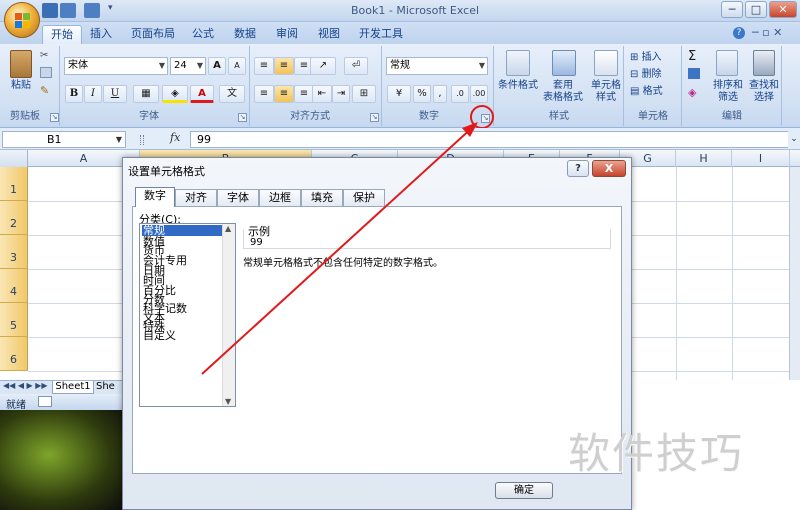 This screenshot has width=800, height=510. Describe the element at coordinates (656, 453) in the screenshot. I see `watermark: 软件技巧` at that location.